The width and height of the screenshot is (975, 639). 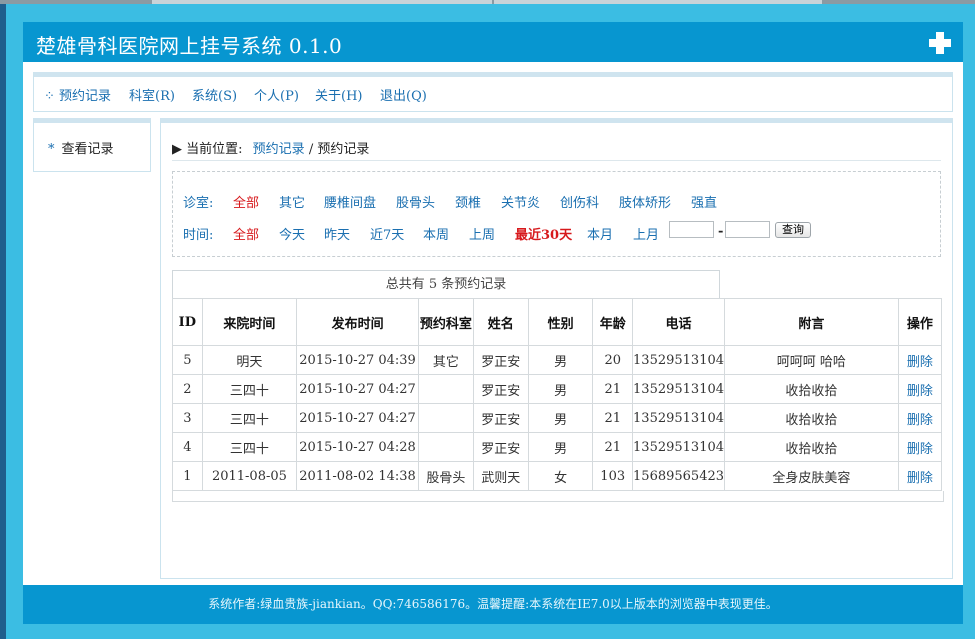 I want to click on cell-publish-time: 2015-10-27 04:28, so click(x=357, y=447).